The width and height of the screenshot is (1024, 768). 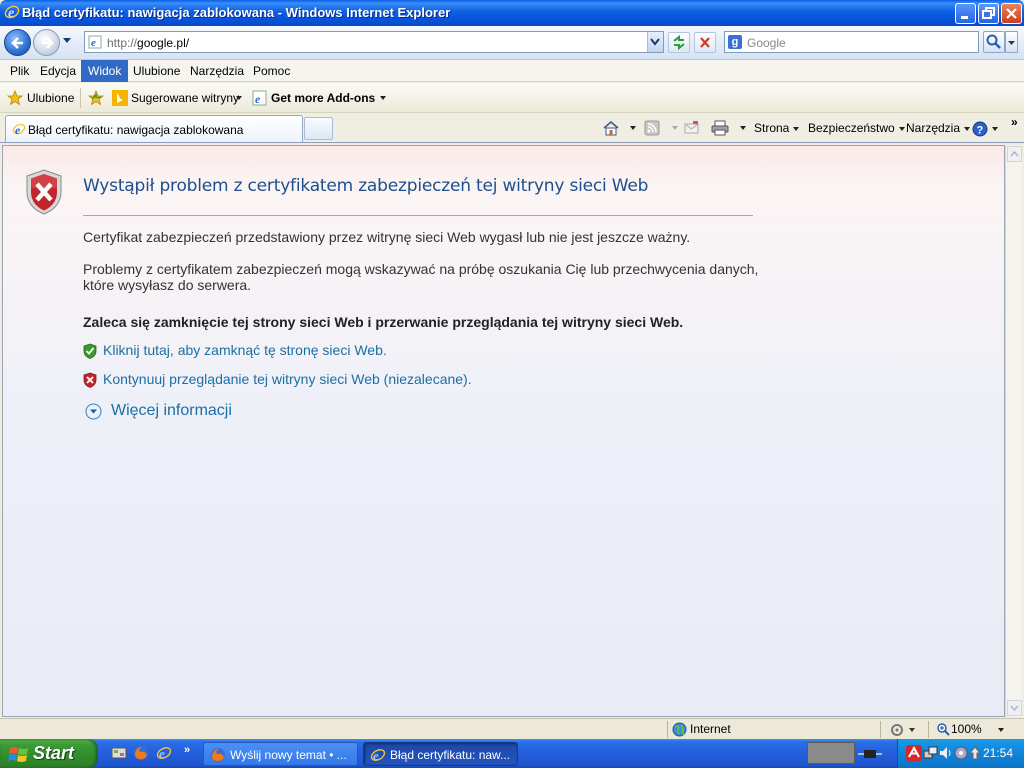 I want to click on navigation-bar: e http://google.pl/ g Google, so click(x=512, y=43).